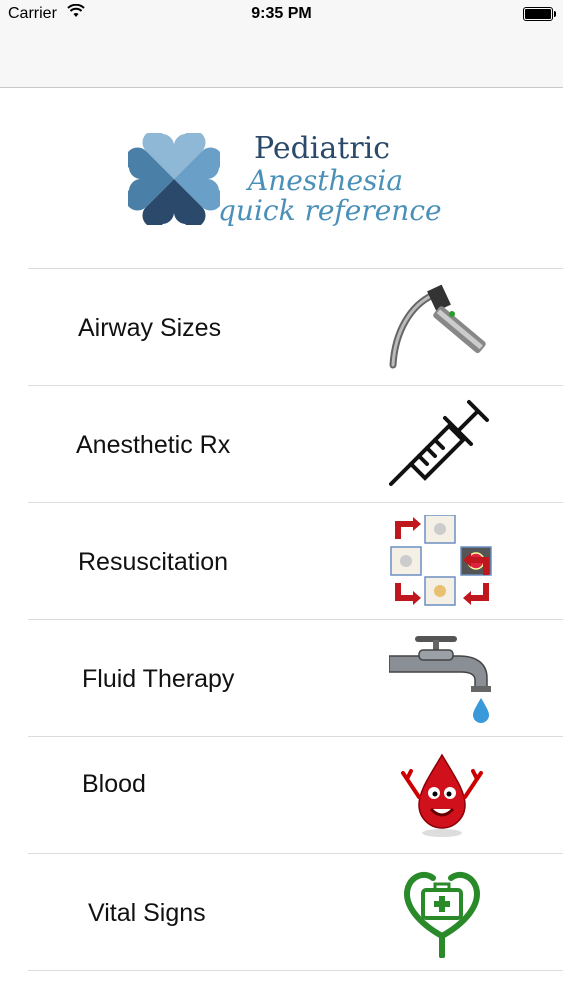  What do you see at coordinates (158, 679) in the screenshot?
I see `menu-row-label: Fluid Therapy` at bounding box center [158, 679].